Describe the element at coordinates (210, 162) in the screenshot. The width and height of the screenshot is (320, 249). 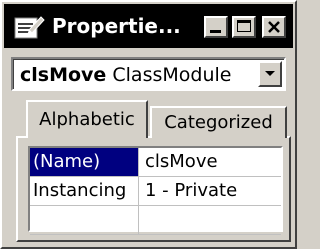
I see `property-value: clsMove` at that location.